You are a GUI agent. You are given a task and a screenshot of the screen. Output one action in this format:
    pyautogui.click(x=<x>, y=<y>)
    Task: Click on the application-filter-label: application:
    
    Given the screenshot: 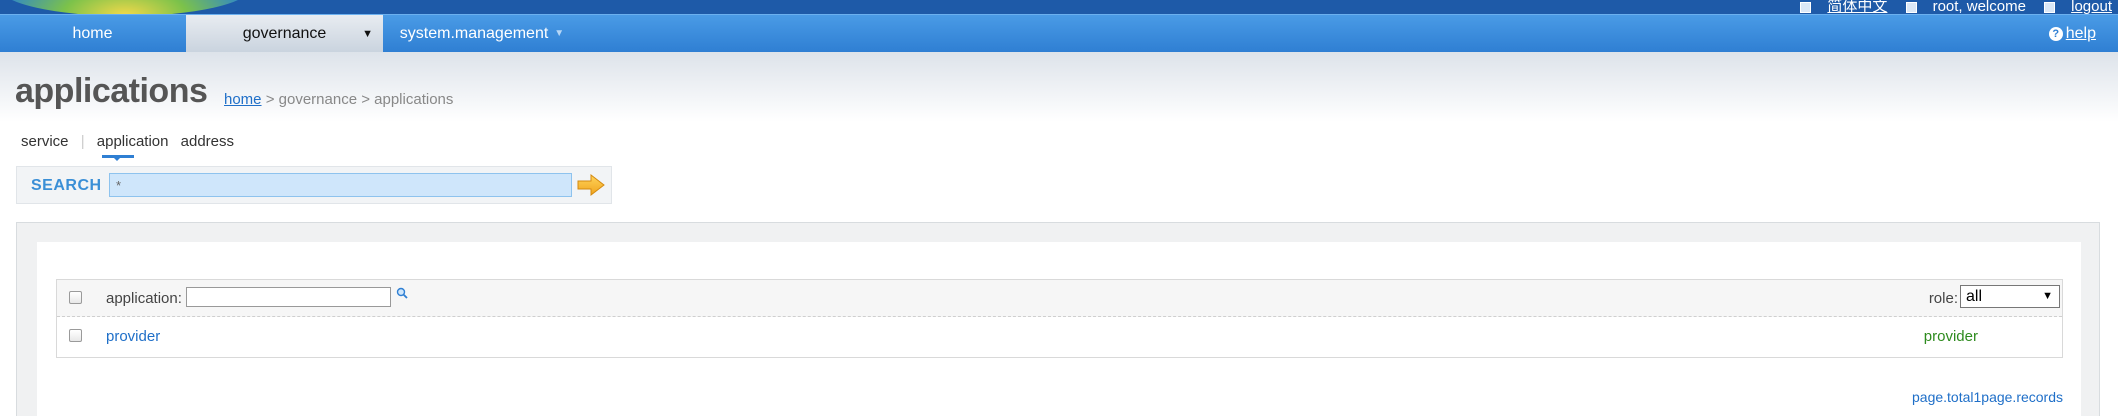 What is the action you would take?
    pyautogui.click(x=144, y=298)
    